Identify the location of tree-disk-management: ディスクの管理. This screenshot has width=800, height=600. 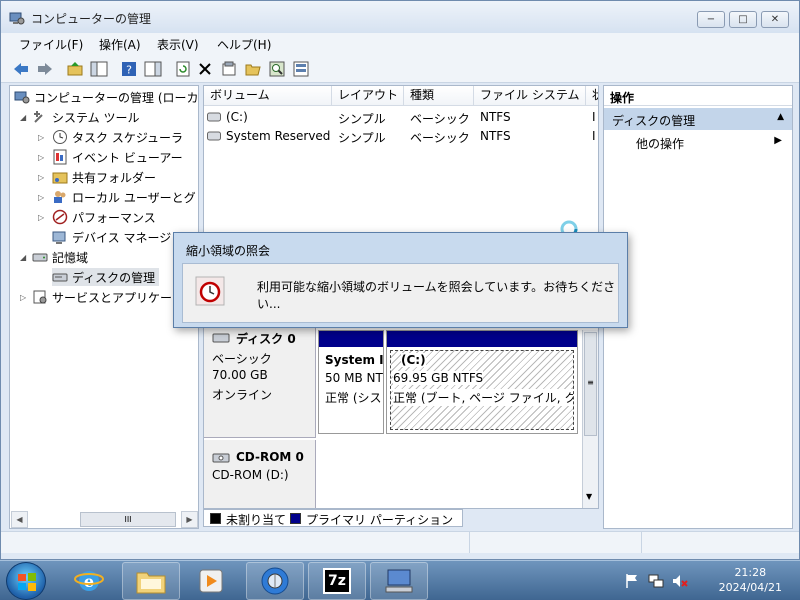
(106, 277).